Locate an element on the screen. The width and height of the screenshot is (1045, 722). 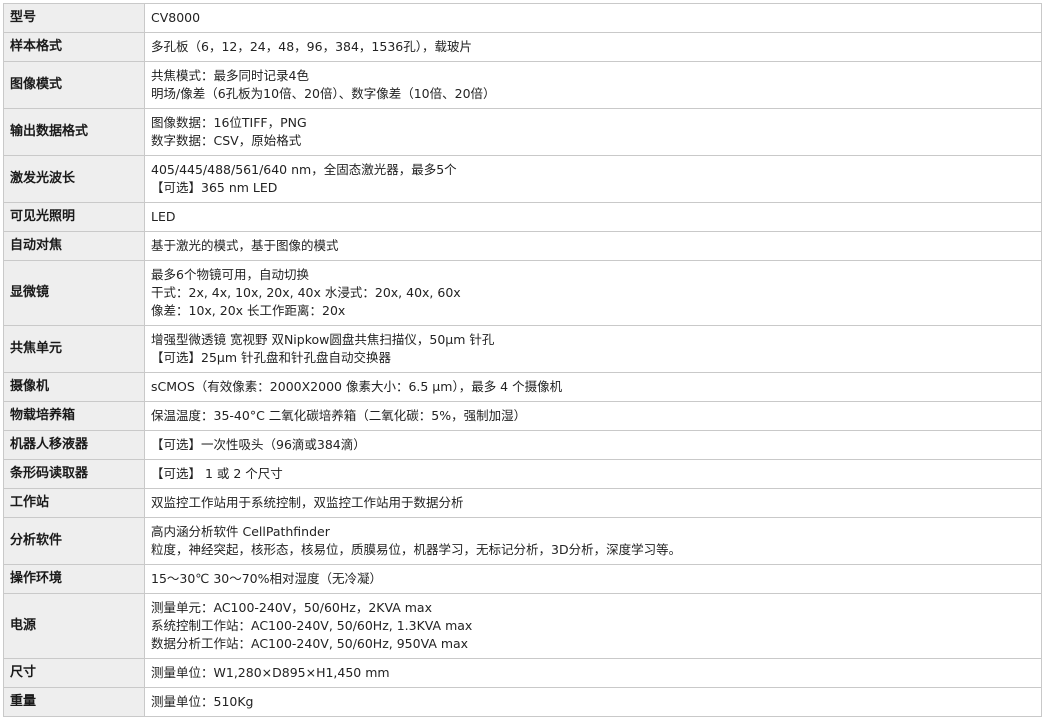
value-line: 【可选】一次性吸头（96滴或384滴） is located at coordinates (258, 444).